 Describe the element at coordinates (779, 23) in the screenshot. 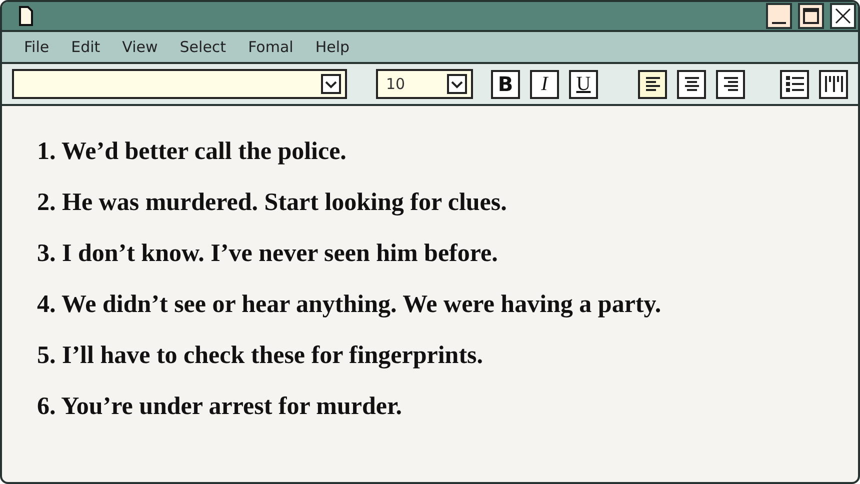

I see `minimize-icon` at that location.